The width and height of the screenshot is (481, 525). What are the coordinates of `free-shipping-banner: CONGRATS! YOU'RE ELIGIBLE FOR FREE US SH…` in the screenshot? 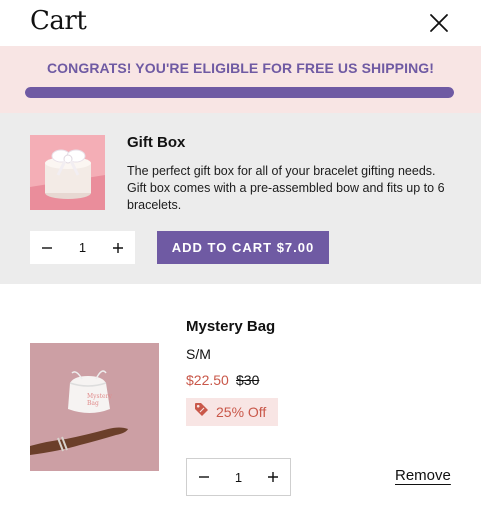 It's located at (240, 79).